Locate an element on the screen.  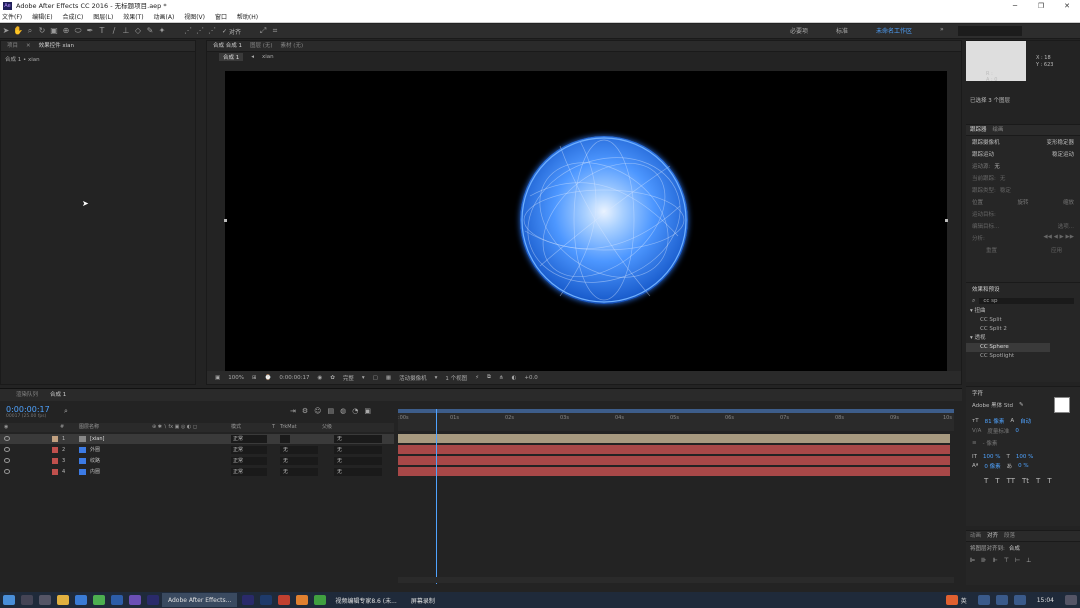
menu-view: 视图(V) is located at coordinates (194, 17).